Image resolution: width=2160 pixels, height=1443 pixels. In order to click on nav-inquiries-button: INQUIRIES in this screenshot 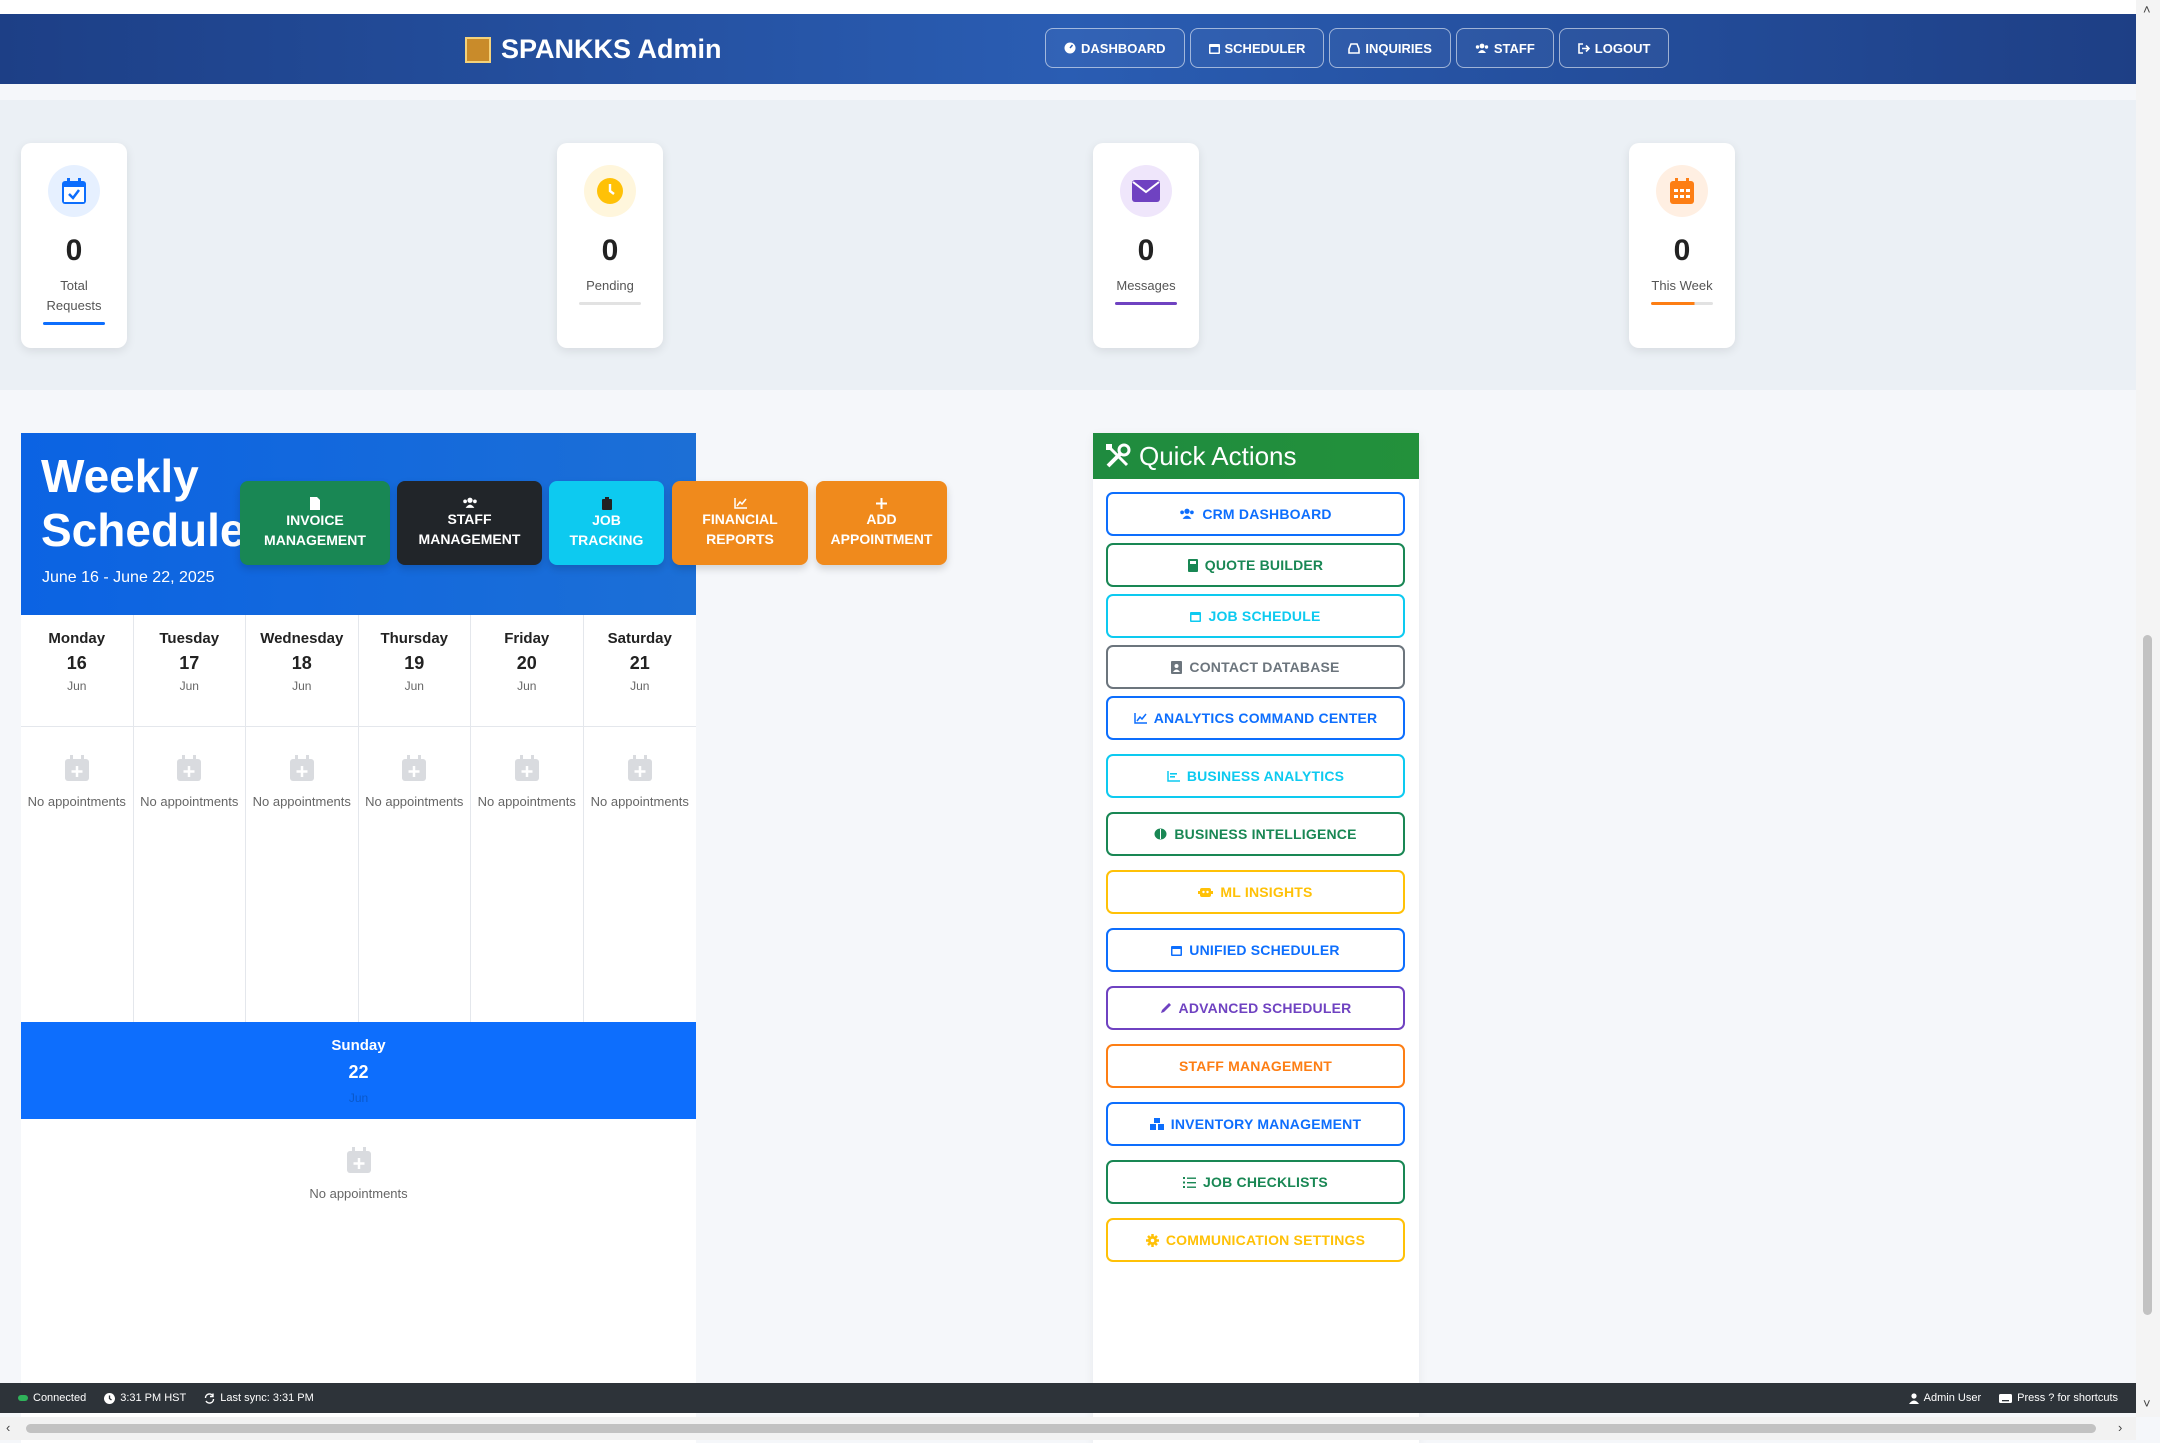, I will do `click(1390, 48)`.